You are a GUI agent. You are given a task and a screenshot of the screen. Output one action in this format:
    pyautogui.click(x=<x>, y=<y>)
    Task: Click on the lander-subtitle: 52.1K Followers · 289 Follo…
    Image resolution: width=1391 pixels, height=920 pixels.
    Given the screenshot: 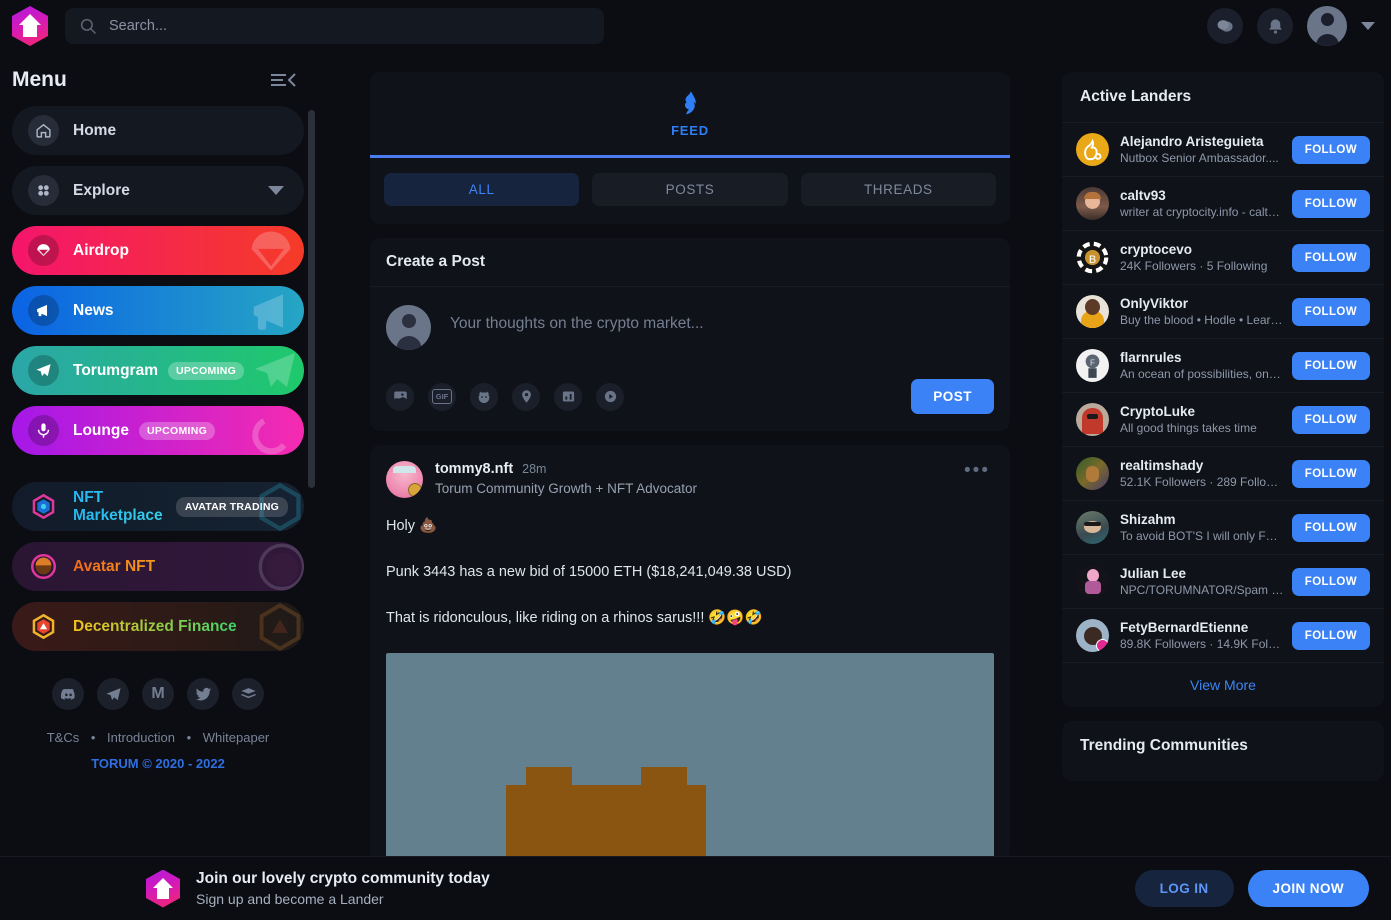 What is the action you would take?
    pyautogui.click(x=1199, y=482)
    